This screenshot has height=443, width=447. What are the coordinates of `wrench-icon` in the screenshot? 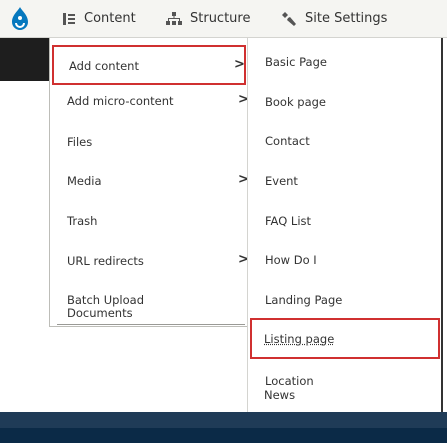 It's located at (289, 19).